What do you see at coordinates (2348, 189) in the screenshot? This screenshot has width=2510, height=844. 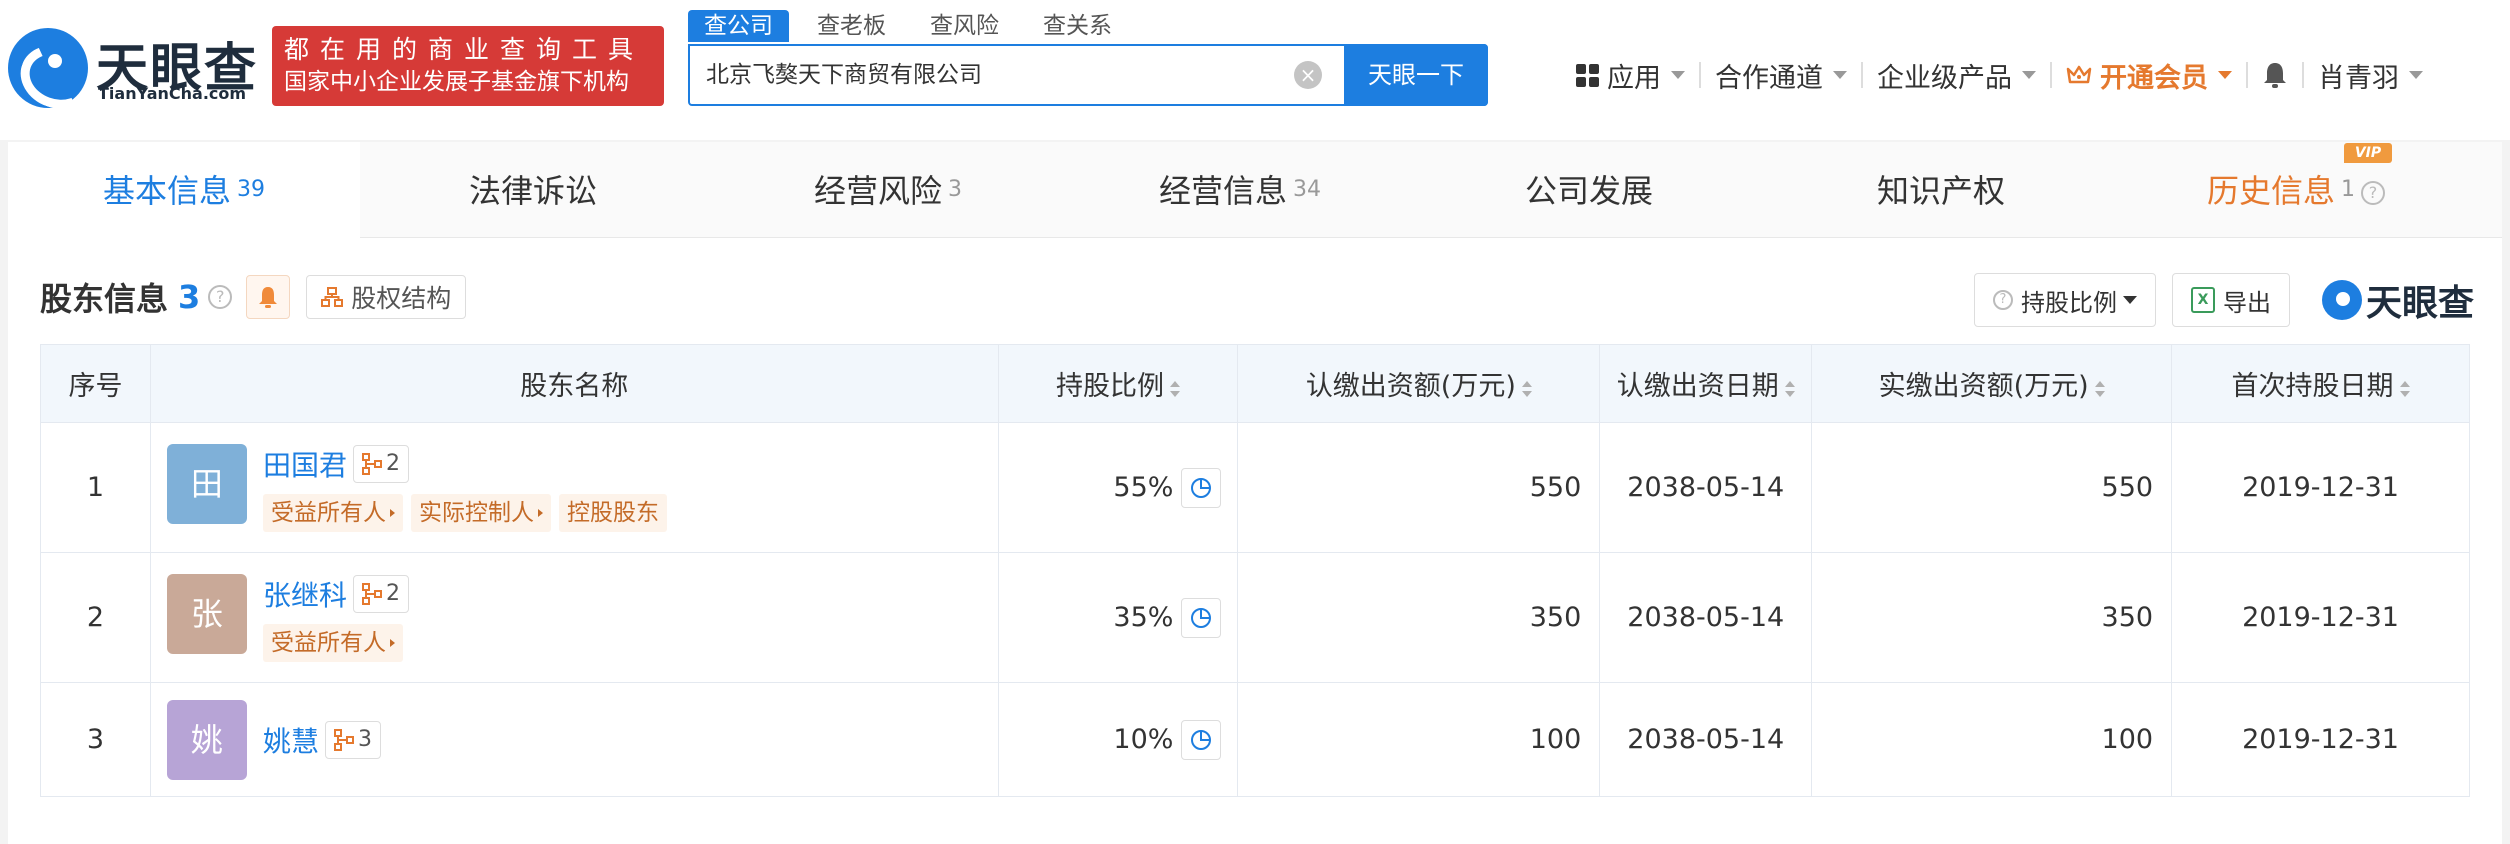 I see `tab-count: 1` at bounding box center [2348, 189].